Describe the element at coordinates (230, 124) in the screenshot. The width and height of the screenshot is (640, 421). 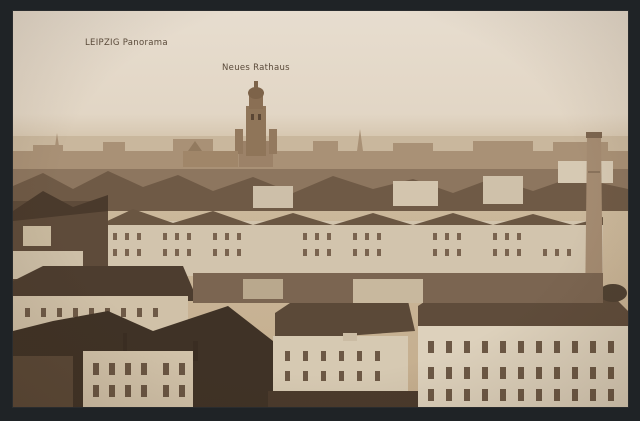
I see `rathaus-tower` at that location.